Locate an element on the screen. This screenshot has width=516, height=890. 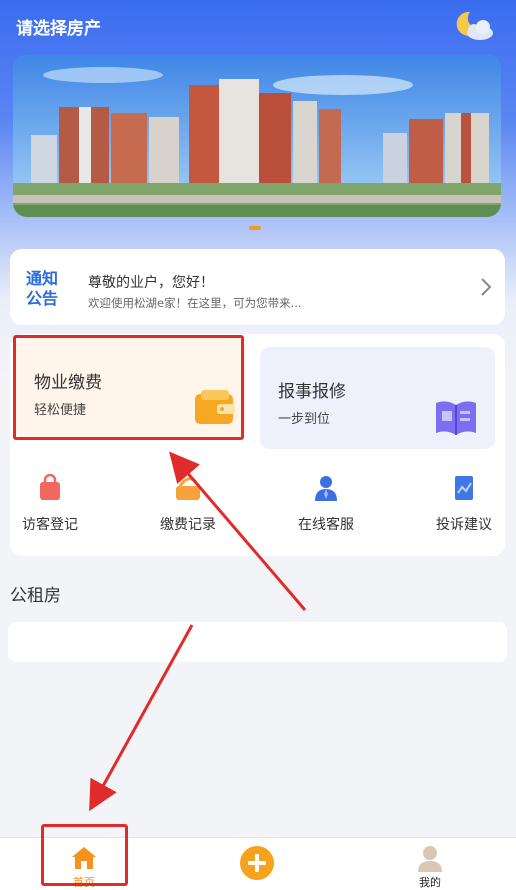
notice-logo-icon: 通知 公告 is located at coordinates (42, 288).